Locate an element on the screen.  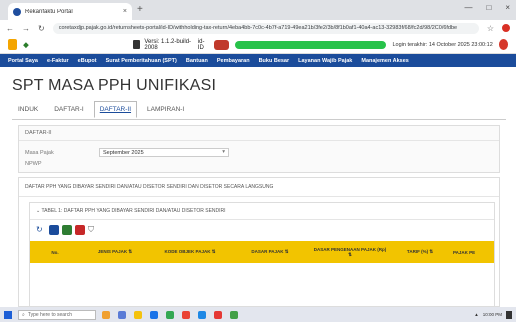
network-icon: ▲ is located at coordinates (476, 314).